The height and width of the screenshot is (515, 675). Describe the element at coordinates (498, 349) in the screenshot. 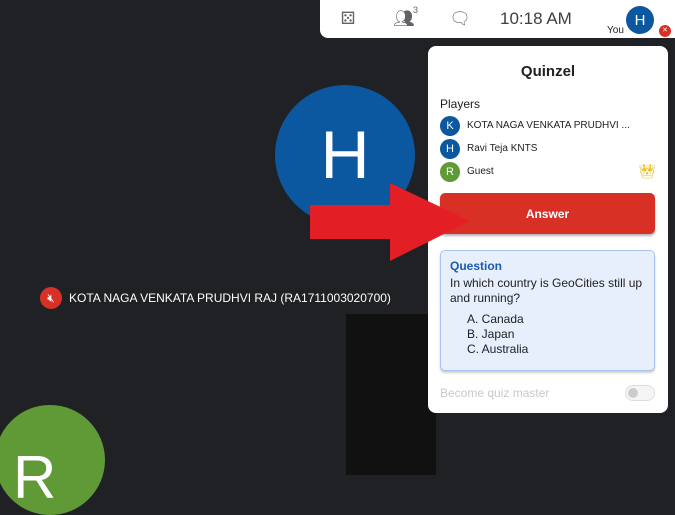

I see `answer-option: C. Australia` at that location.